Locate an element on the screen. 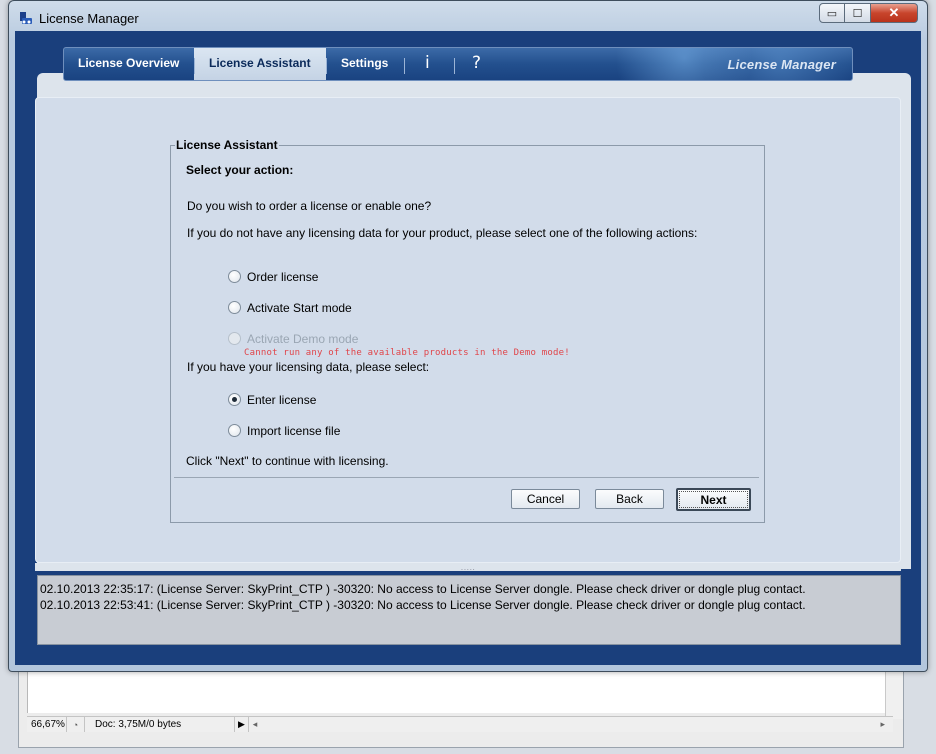 Image resolution: width=936 pixels, height=754 pixels. enter-license-radio is located at coordinates (234, 399).